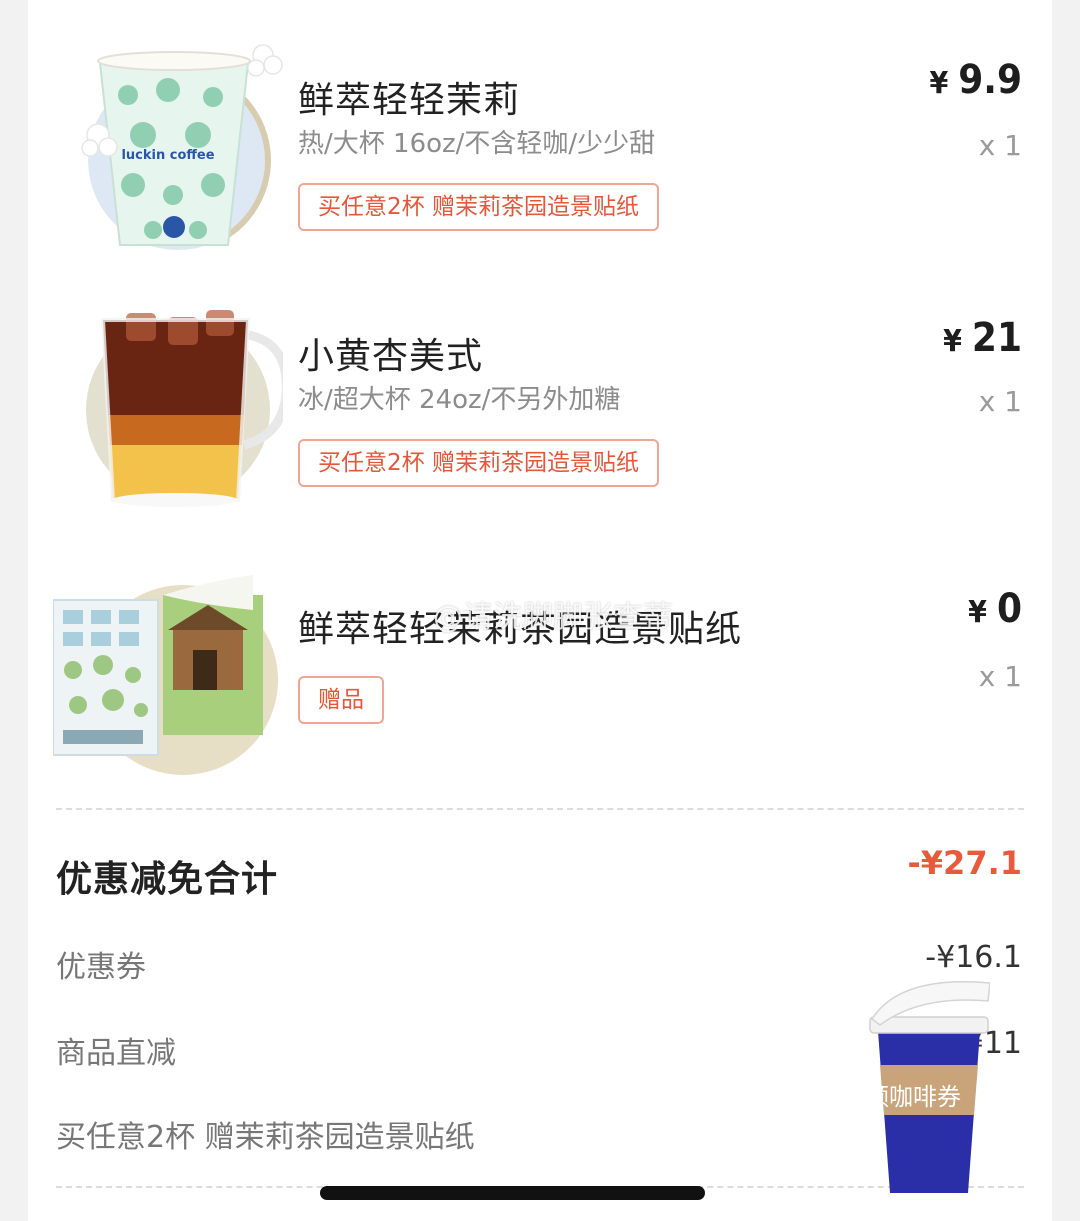  What do you see at coordinates (341, 700) in the screenshot?
I see `gift-tag: 赠品` at bounding box center [341, 700].